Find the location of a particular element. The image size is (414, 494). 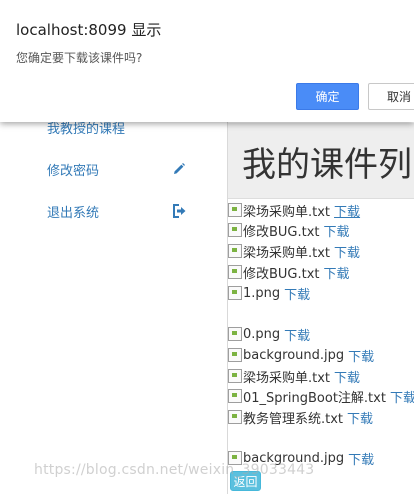

ok-button: 确定 is located at coordinates (327, 96).